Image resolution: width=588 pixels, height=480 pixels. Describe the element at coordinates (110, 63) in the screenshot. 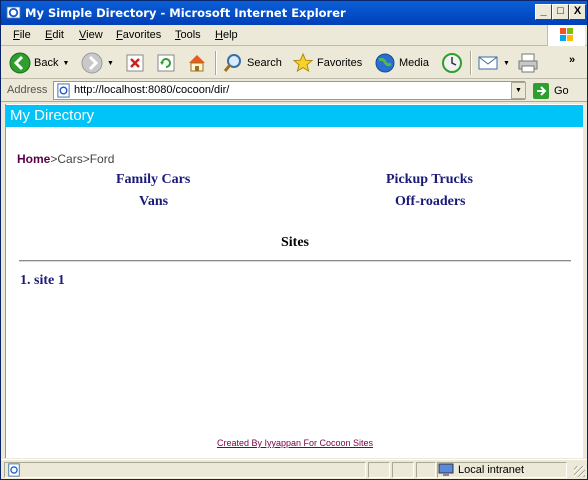

I see `forward-dropdown-icon: ▼` at that location.